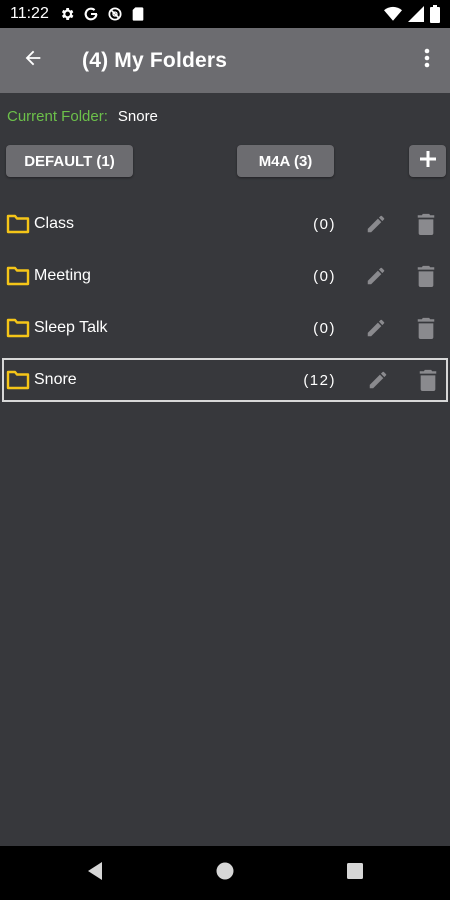 The image size is (450, 900). I want to click on status-bar: 11:22, so click(225, 14).